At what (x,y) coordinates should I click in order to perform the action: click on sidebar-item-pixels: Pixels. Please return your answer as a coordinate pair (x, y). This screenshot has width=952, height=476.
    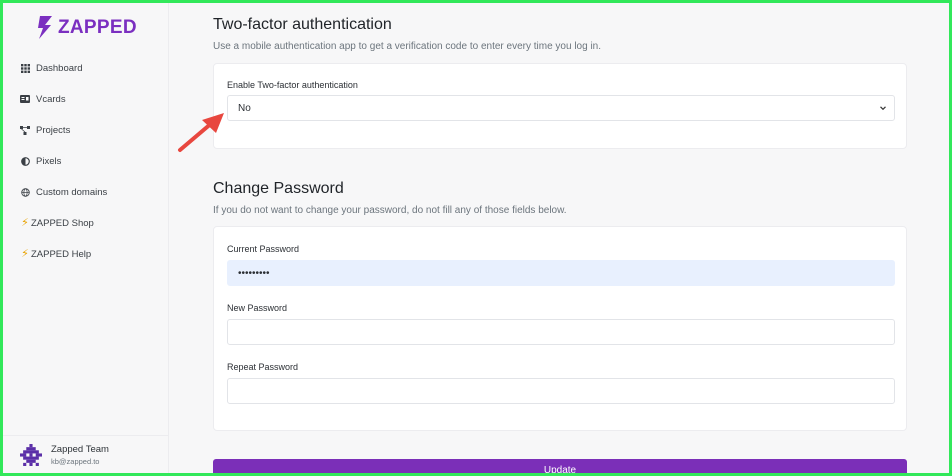
    Looking at the image, I should click on (40, 161).